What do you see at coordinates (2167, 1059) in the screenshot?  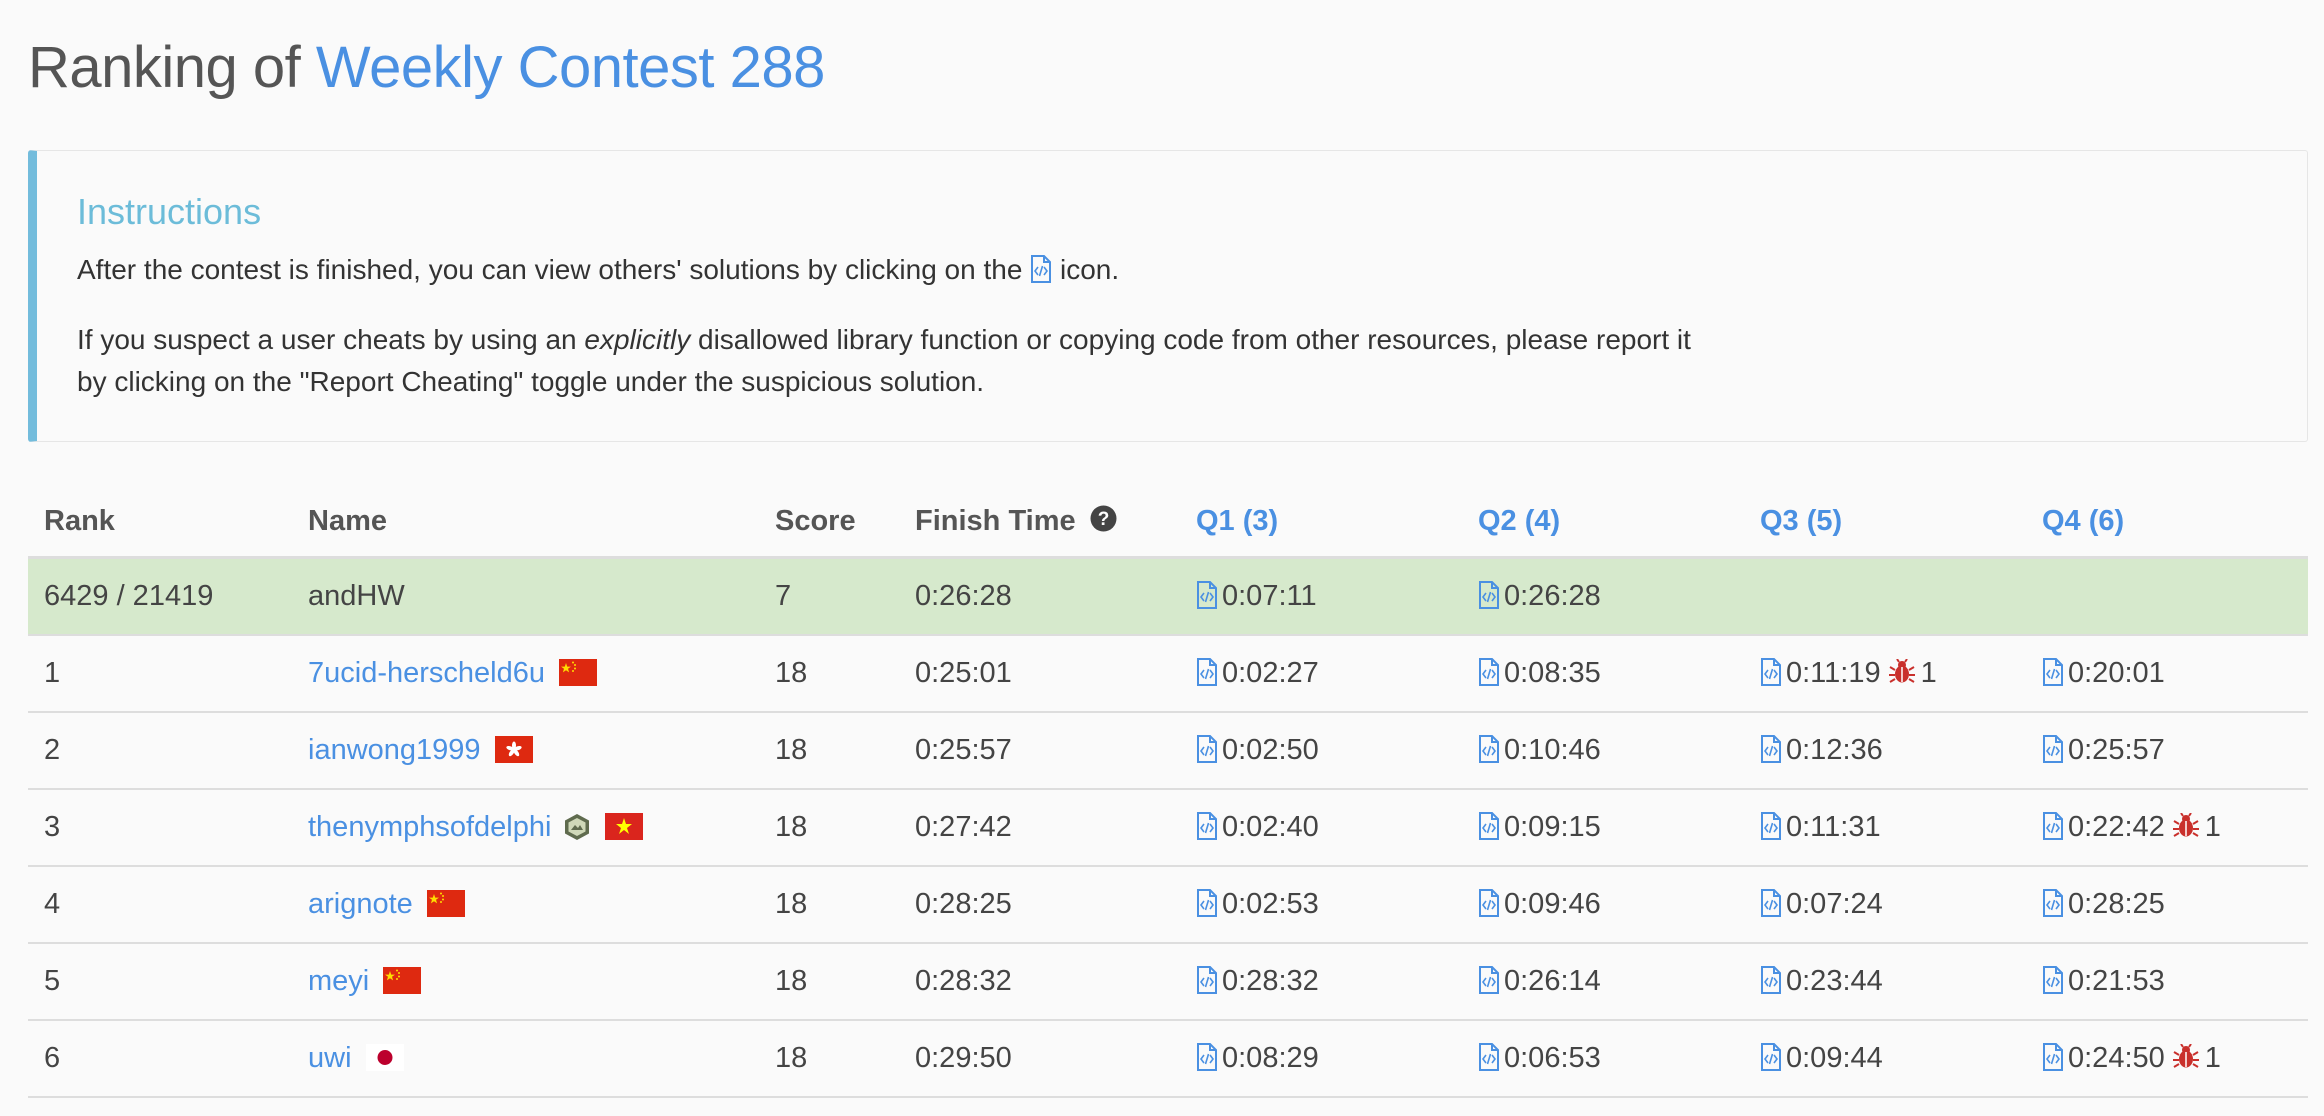 I see `q4-cell: 0:24:50 1` at bounding box center [2167, 1059].